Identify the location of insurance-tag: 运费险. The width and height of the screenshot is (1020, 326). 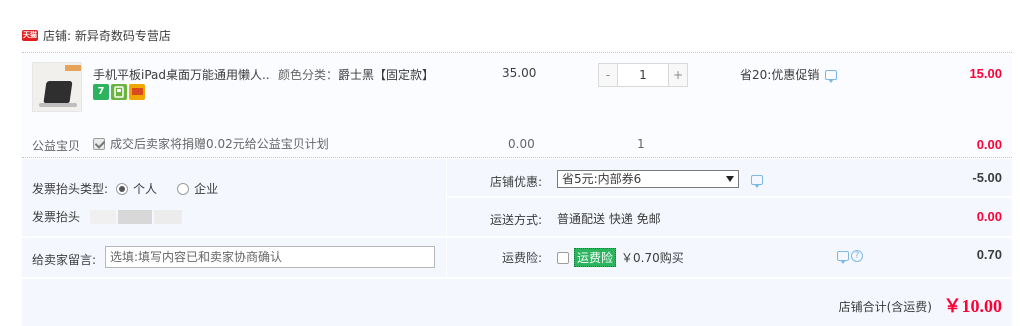
(595, 257).